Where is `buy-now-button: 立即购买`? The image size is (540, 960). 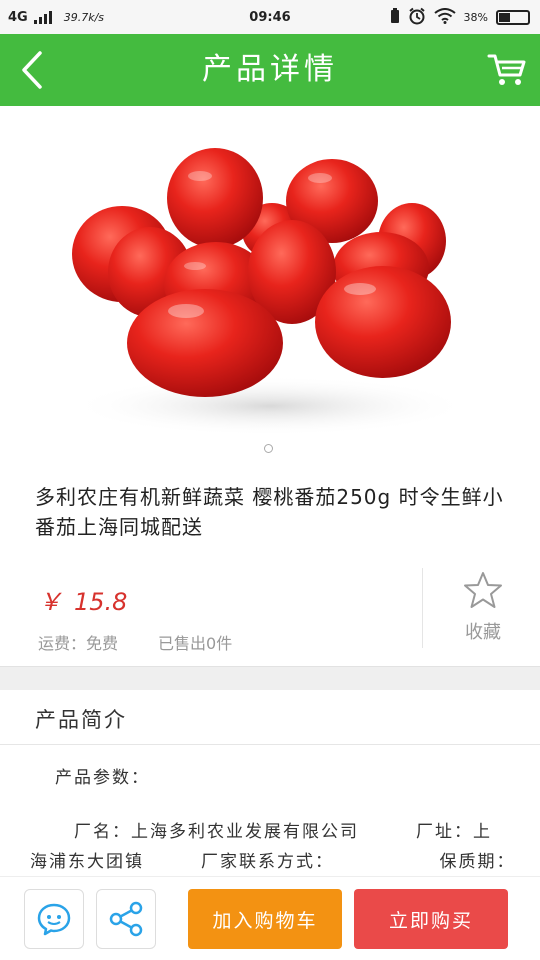
buy-now-button: 立即购买 is located at coordinates (431, 919).